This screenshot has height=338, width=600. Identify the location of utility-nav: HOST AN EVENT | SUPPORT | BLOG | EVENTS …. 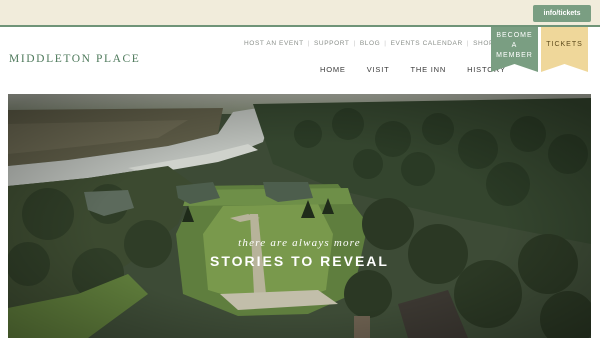
(369, 43).